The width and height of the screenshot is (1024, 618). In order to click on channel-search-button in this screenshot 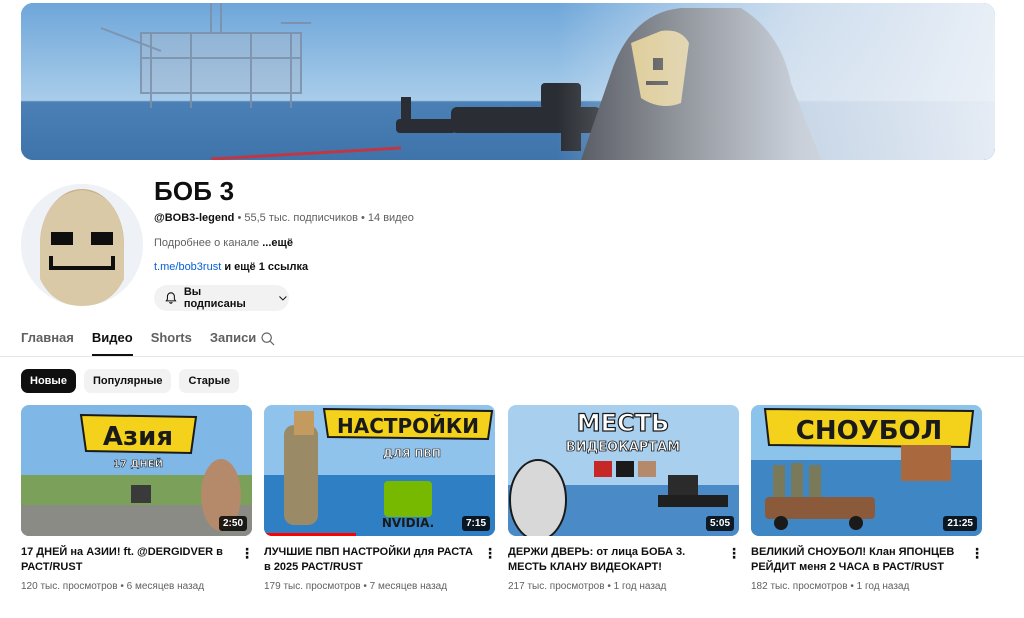, I will do `click(268, 341)`.